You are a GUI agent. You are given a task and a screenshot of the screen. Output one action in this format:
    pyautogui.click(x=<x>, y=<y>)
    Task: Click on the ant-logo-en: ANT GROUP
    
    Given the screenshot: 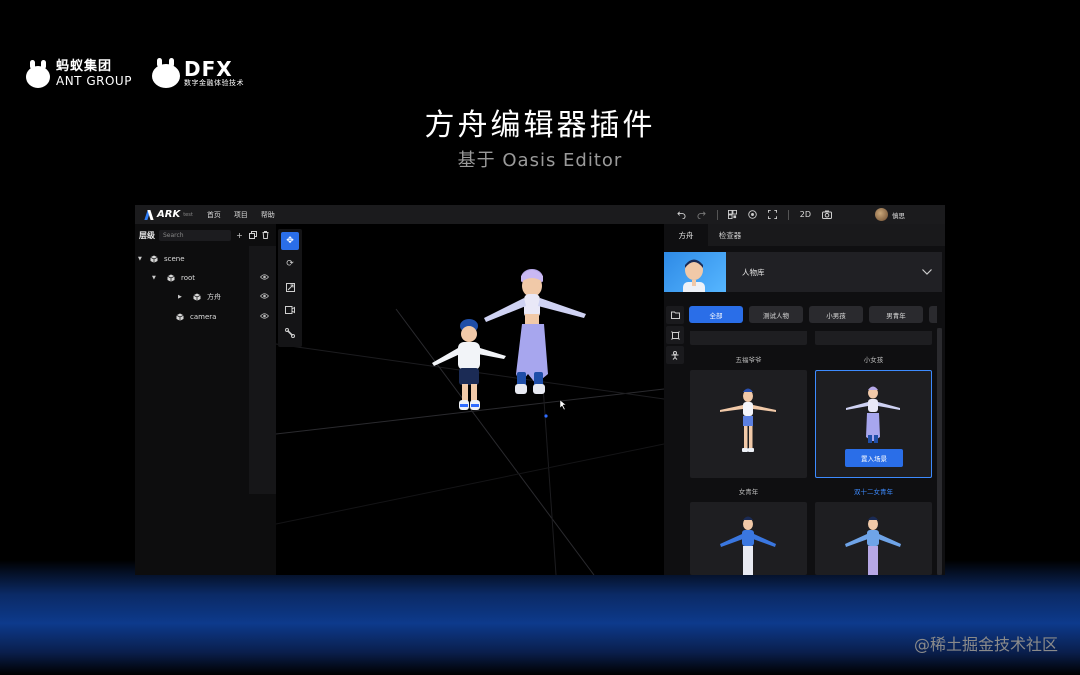 What is the action you would take?
    pyautogui.click(x=94, y=80)
    